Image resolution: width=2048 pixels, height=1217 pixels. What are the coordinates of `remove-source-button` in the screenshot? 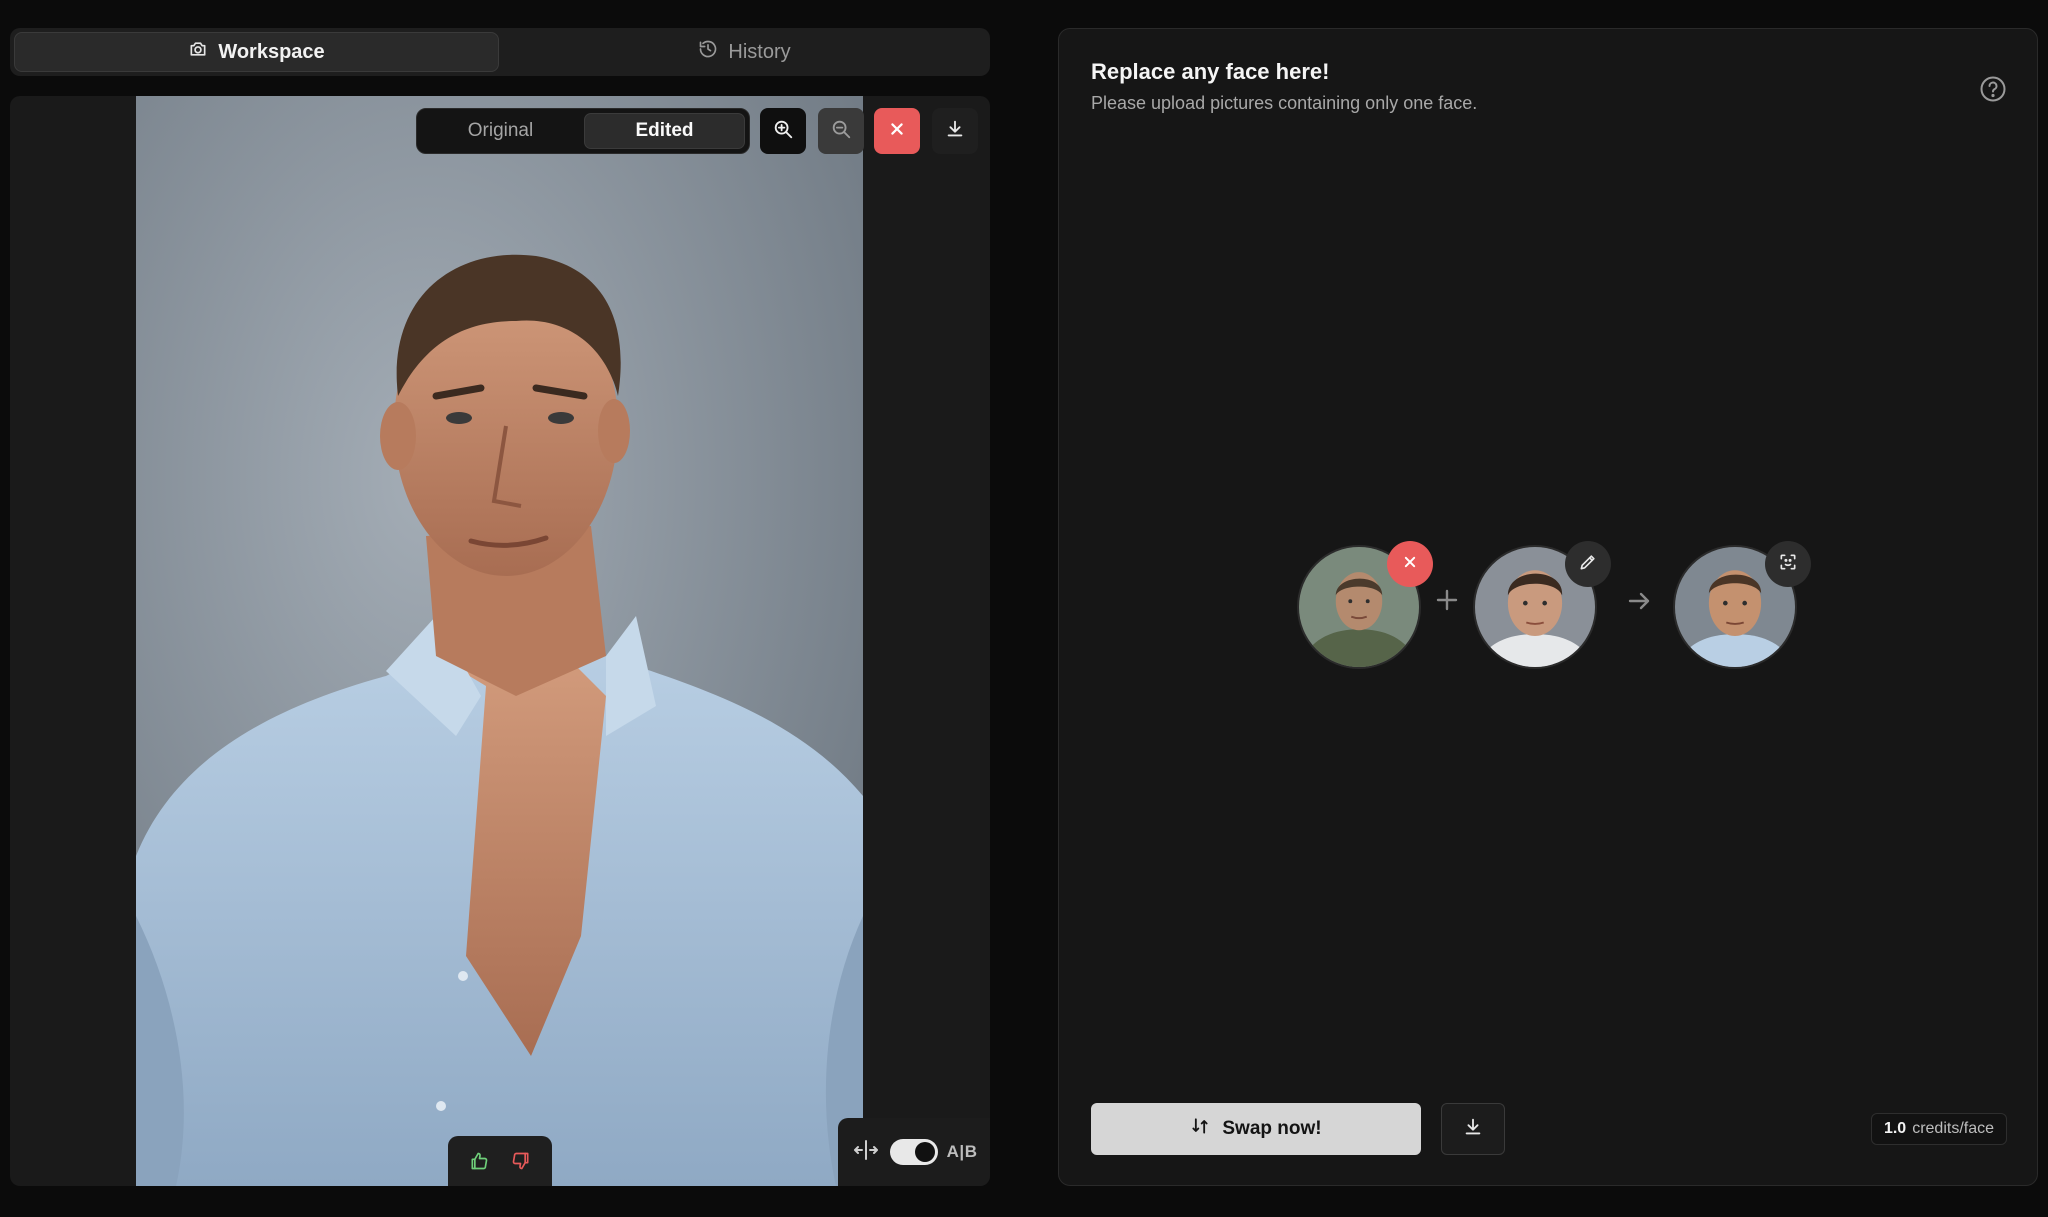 It's located at (1410, 564).